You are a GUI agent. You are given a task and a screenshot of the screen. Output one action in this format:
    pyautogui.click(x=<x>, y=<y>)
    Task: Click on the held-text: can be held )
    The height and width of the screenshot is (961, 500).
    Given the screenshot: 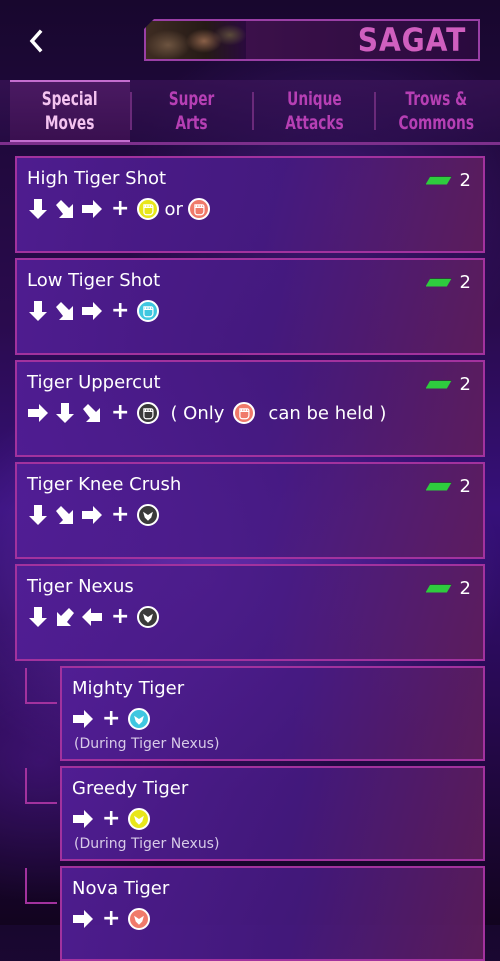 What is the action you would take?
    pyautogui.click(x=327, y=413)
    